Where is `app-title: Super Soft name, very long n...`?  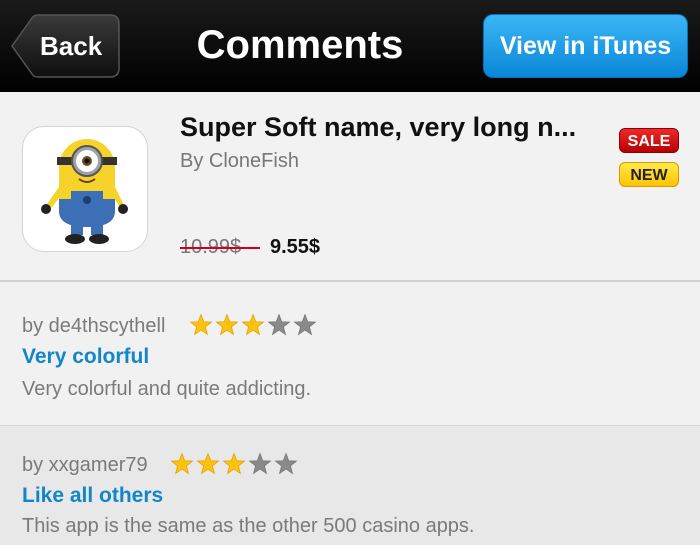
app-title: Super Soft name, very long n... is located at coordinates (378, 127).